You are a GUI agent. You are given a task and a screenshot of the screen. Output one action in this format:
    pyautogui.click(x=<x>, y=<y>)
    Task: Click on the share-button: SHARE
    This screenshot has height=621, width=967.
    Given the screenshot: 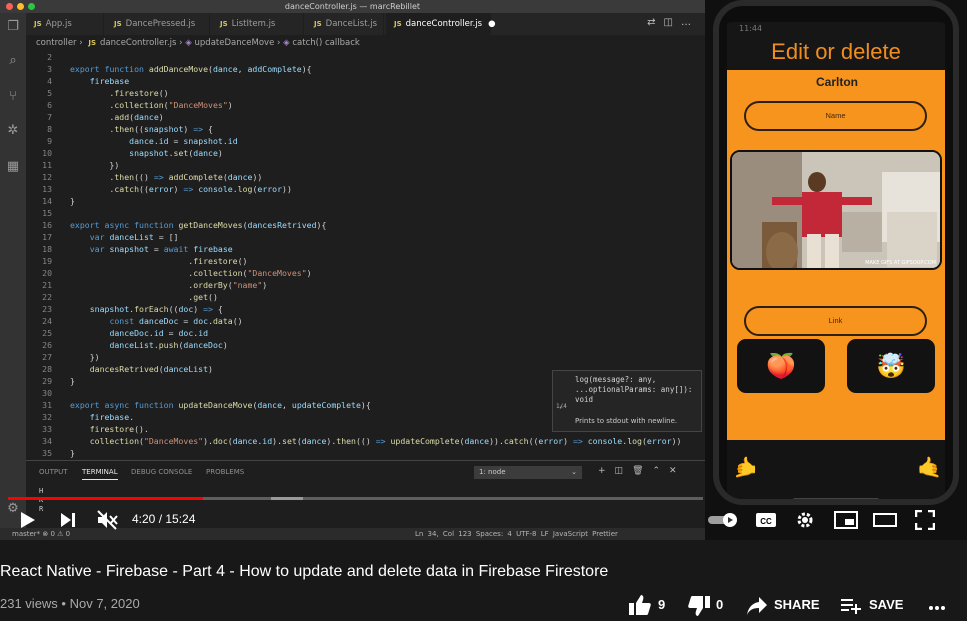 What is the action you would take?
    pyautogui.click(x=797, y=604)
    